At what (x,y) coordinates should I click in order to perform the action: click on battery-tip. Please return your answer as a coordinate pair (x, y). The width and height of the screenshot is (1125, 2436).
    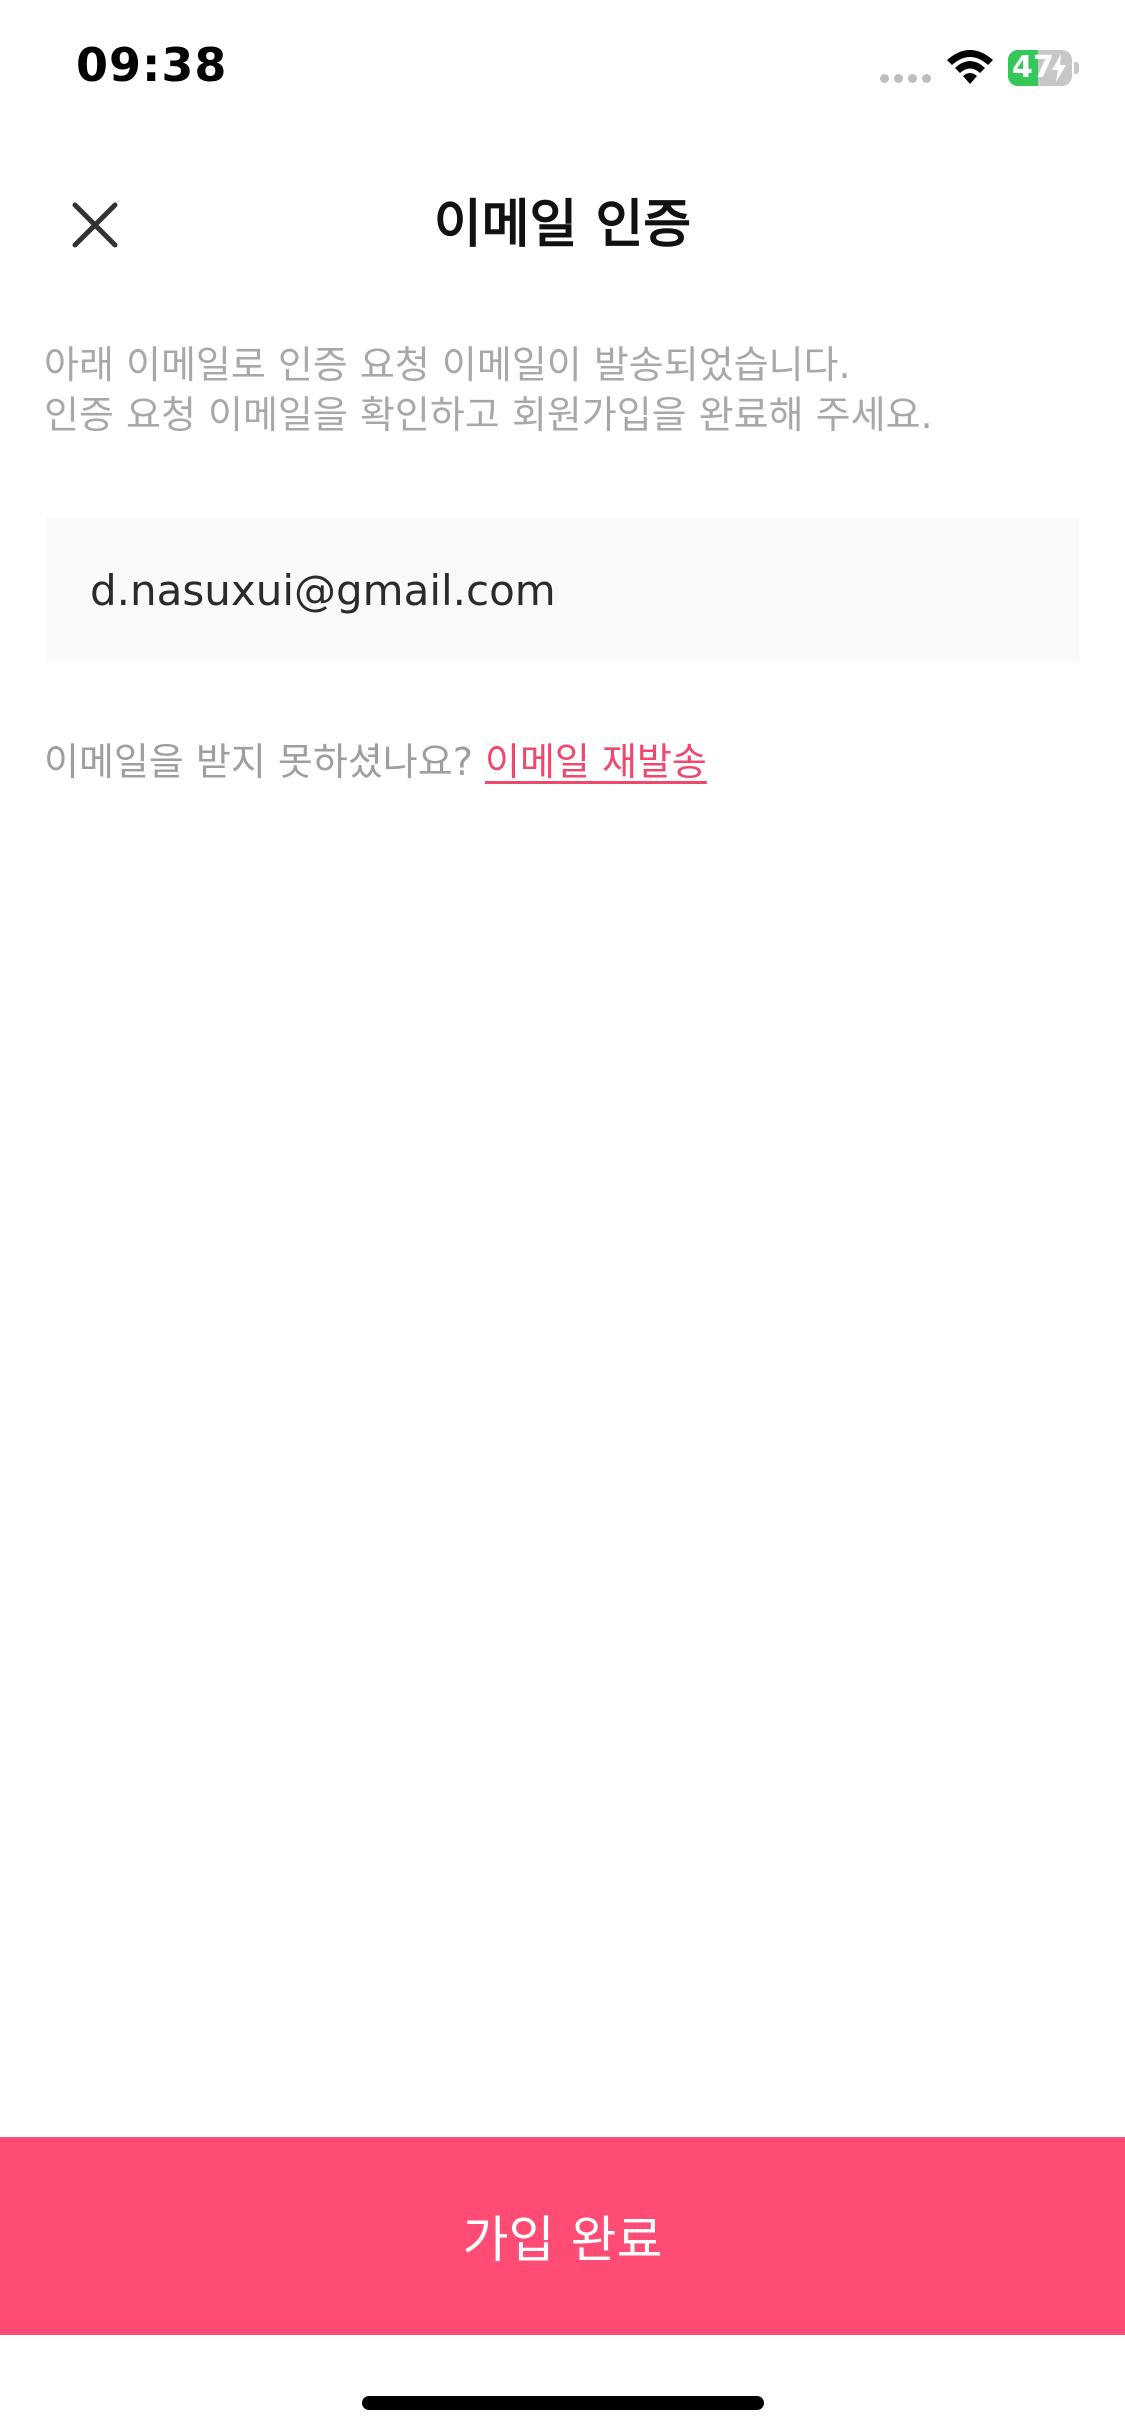
    Looking at the image, I should click on (1076, 68).